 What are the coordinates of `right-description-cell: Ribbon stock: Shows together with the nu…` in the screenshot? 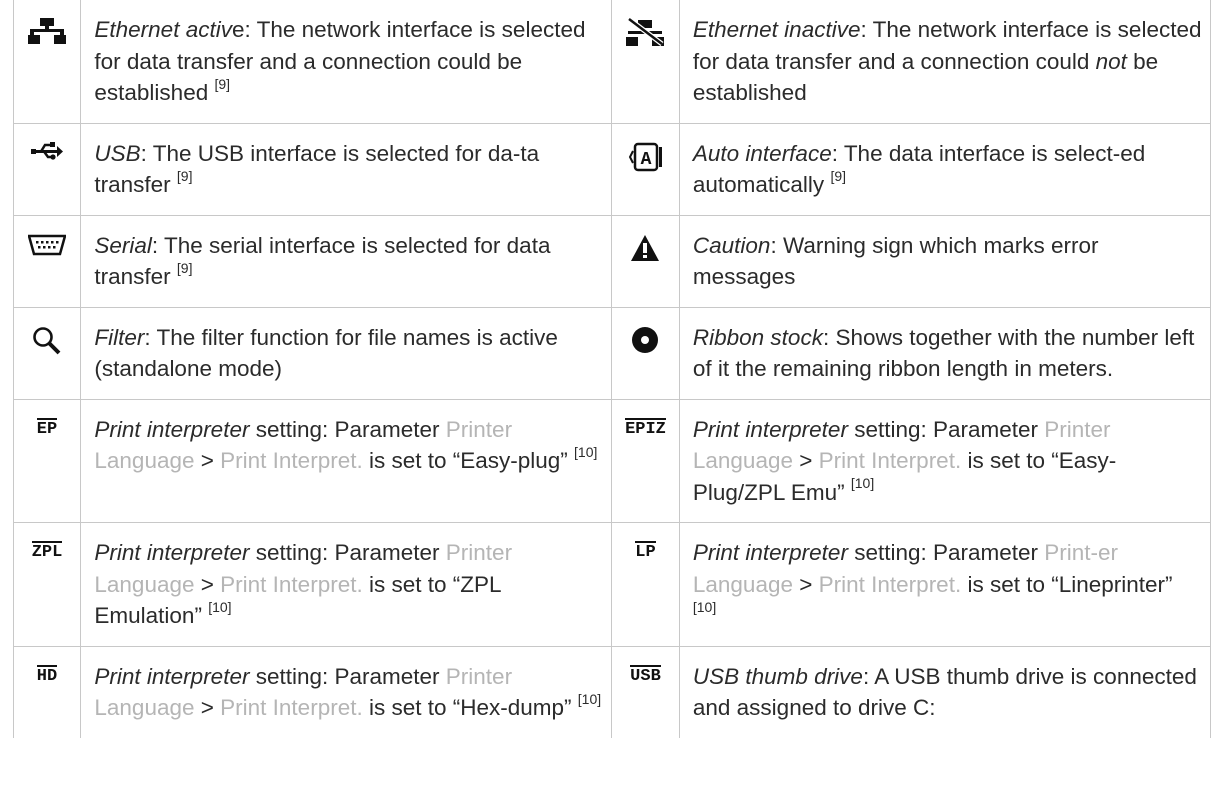 It's located at (945, 353).